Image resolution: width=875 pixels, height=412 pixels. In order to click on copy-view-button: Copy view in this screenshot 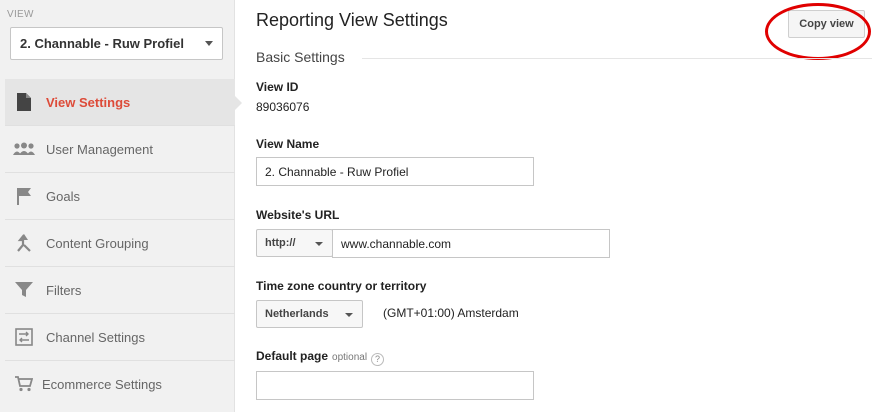, I will do `click(826, 24)`.